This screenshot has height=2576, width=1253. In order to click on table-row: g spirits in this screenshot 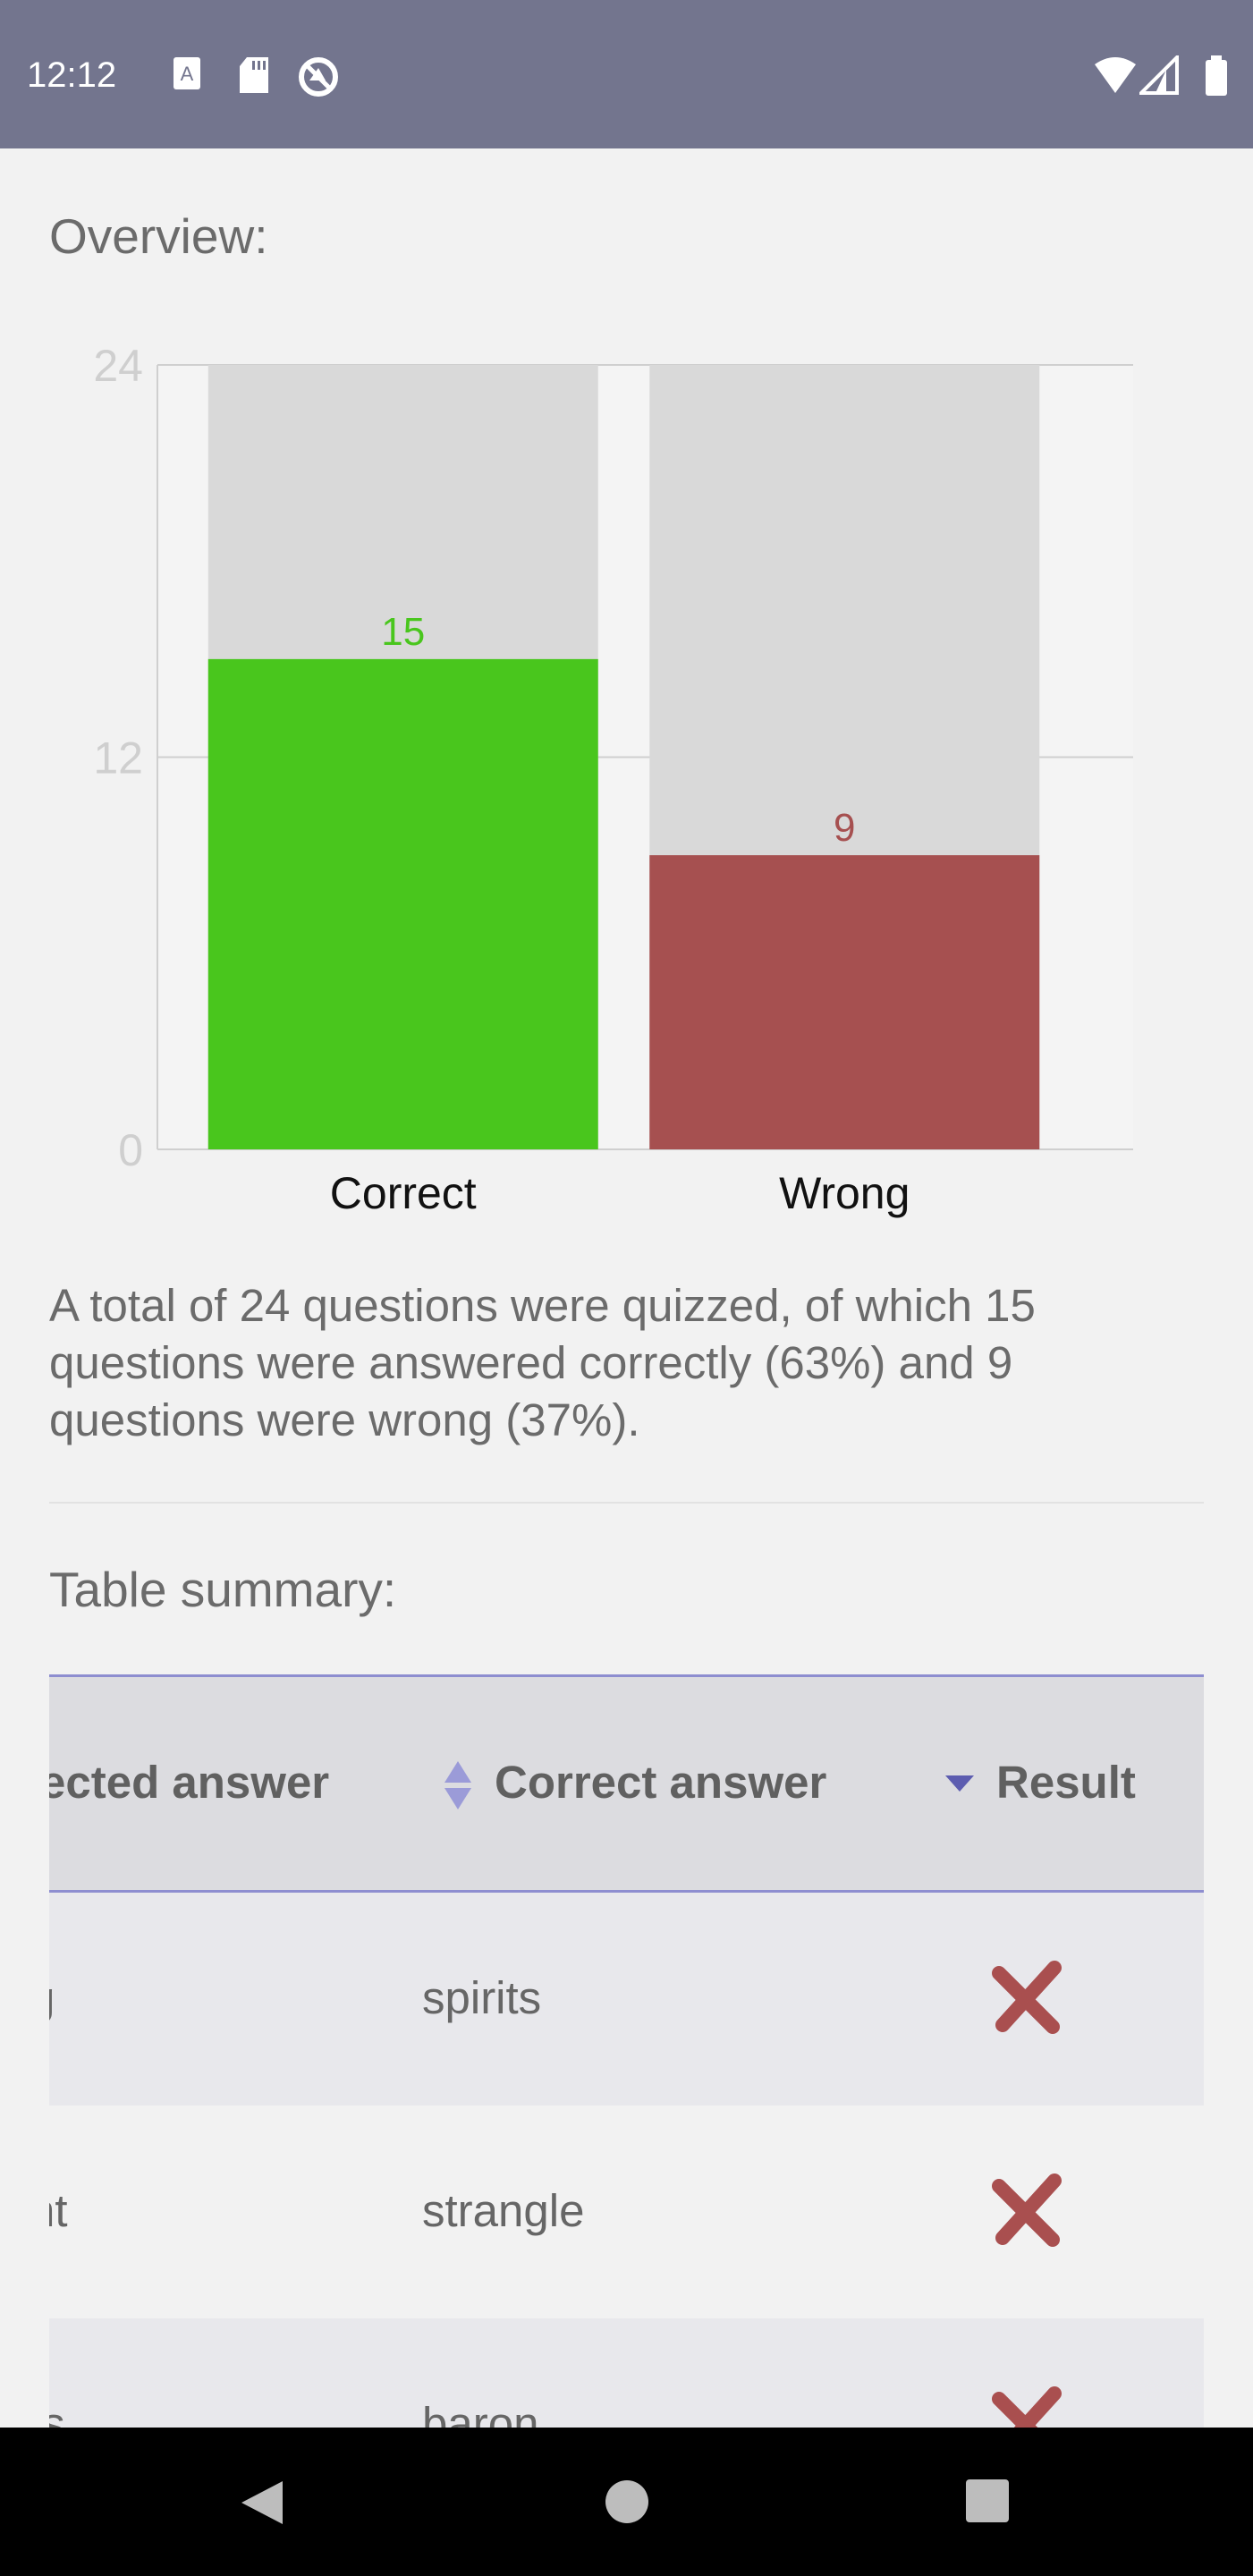, I will do `click(626, 1999)`.